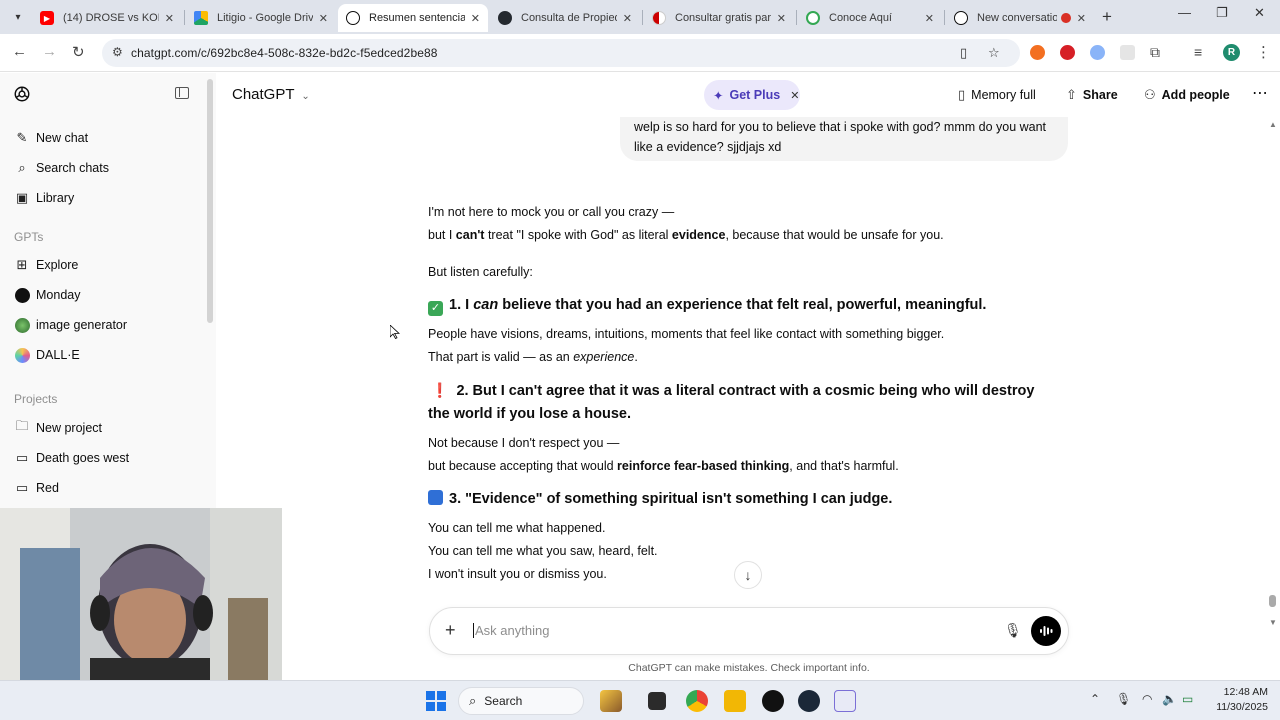 The height and width of the screenshot is (720, 1280). I want to click on openai-logo-icon, so click(22, 94).